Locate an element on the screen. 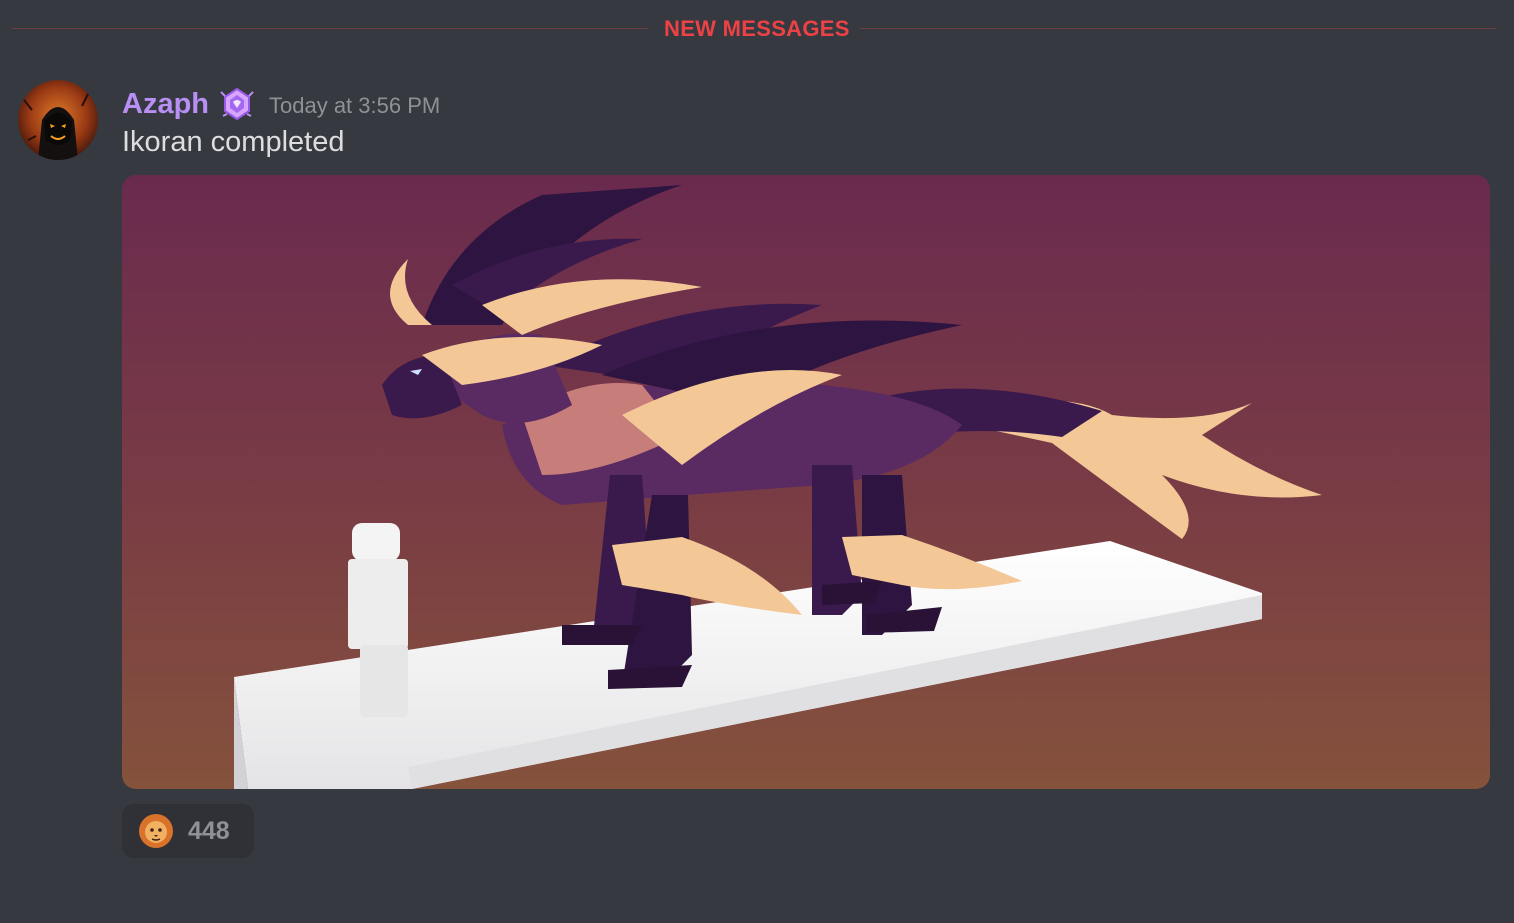 This screenshot has width=1514, height=923. user-avatar is located at coordinates (58, 120).